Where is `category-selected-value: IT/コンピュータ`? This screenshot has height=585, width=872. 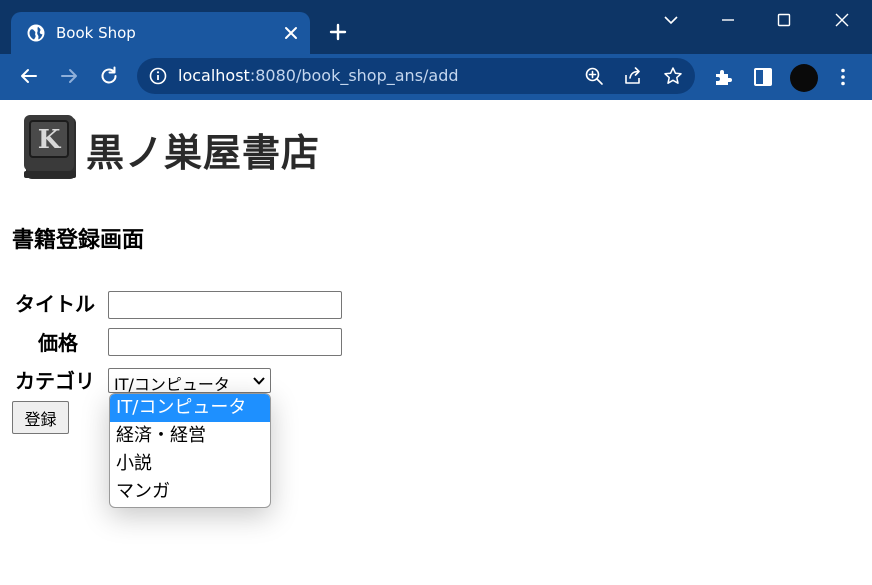
category-selected-value: IT/コンピュータ is located at coordinates (172, 384).